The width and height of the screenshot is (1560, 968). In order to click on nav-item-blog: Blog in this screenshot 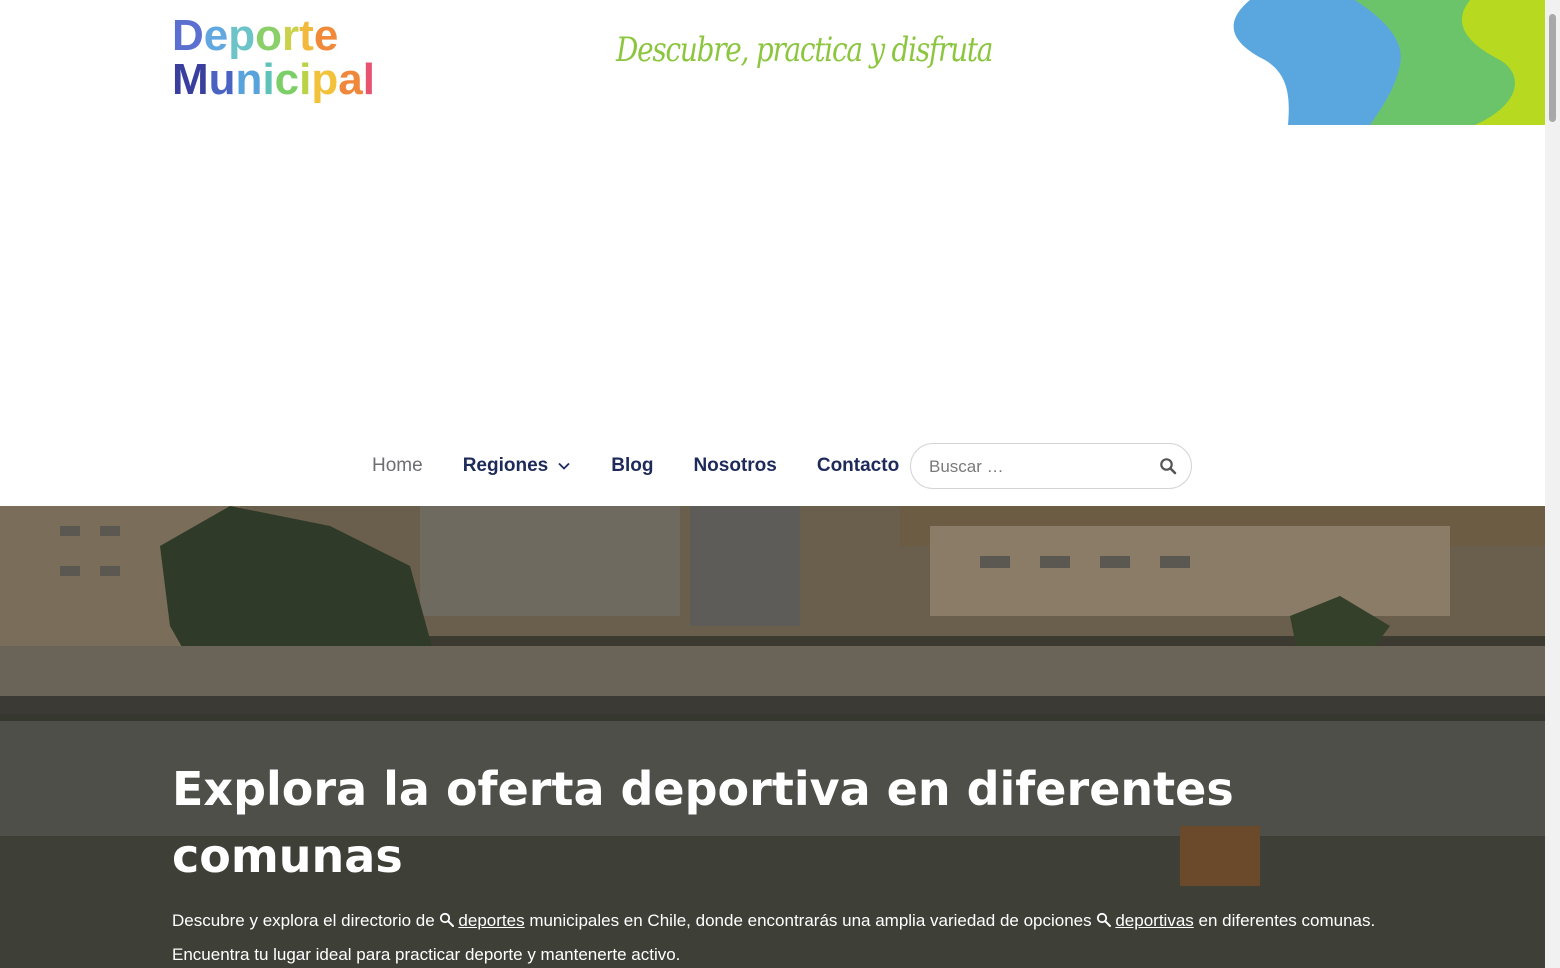, I will do `click(632, 466)`.